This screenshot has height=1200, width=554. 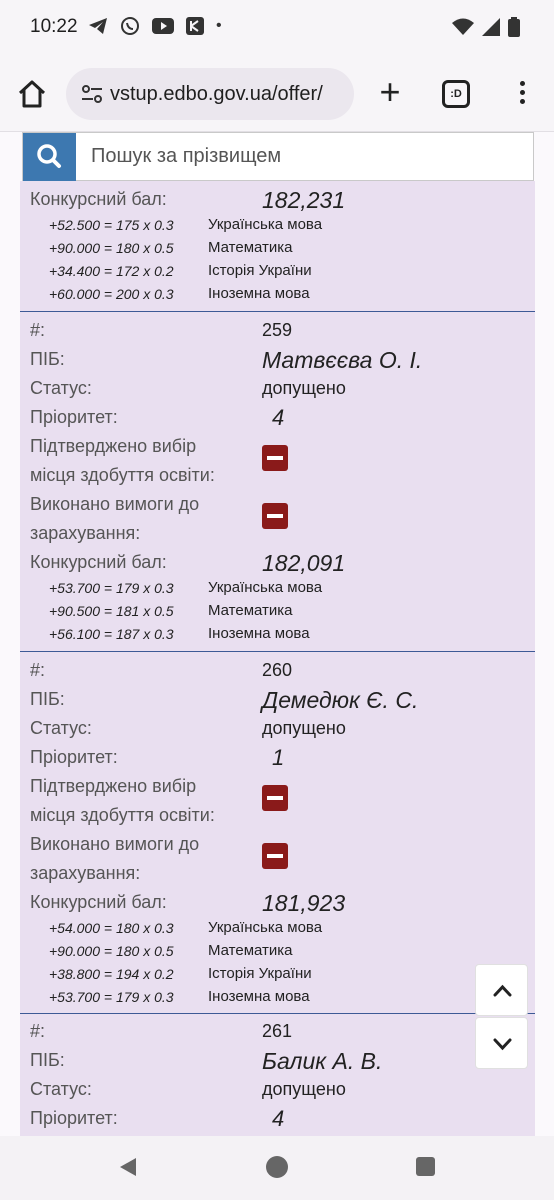 I want to click on home-icon, so click(x=32, y=94).